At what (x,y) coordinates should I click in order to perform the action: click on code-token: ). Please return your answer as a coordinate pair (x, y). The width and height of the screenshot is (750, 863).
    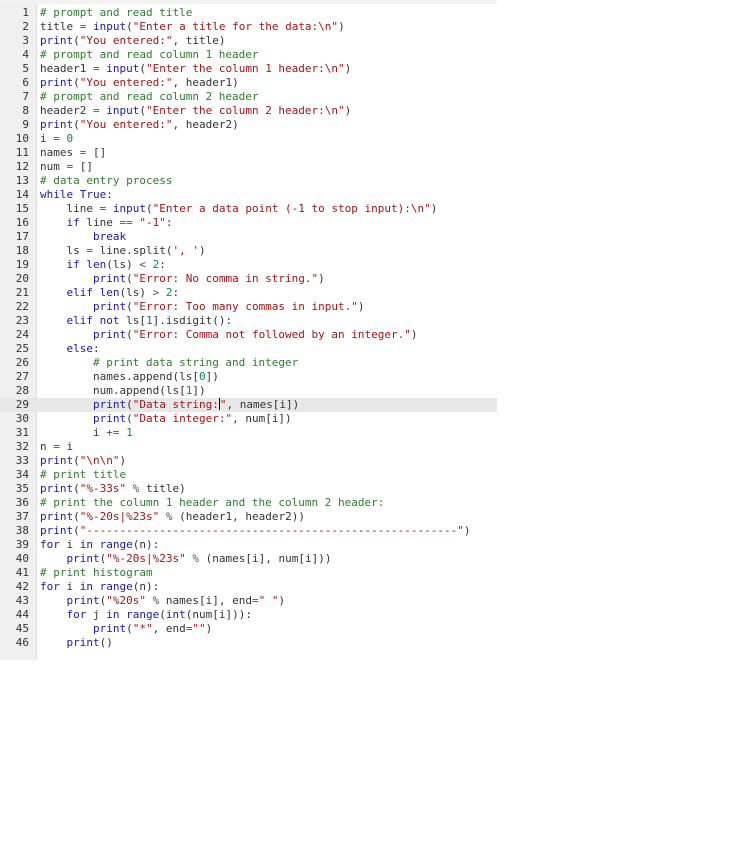
    Looking at the image, I should click on (414, 334).